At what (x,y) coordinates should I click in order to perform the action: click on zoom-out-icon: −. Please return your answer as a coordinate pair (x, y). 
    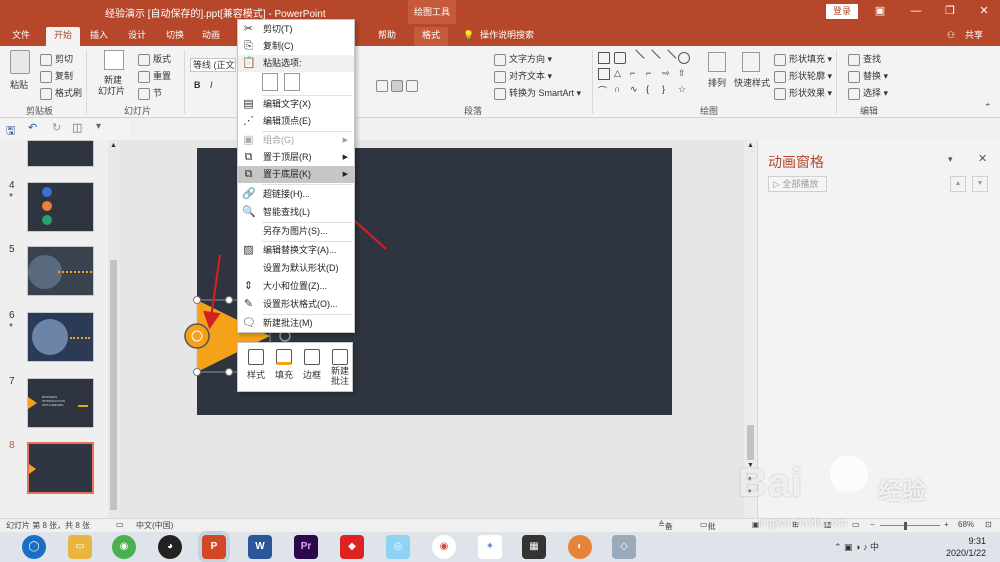
    Looking at the image, I should click on (872, 524).